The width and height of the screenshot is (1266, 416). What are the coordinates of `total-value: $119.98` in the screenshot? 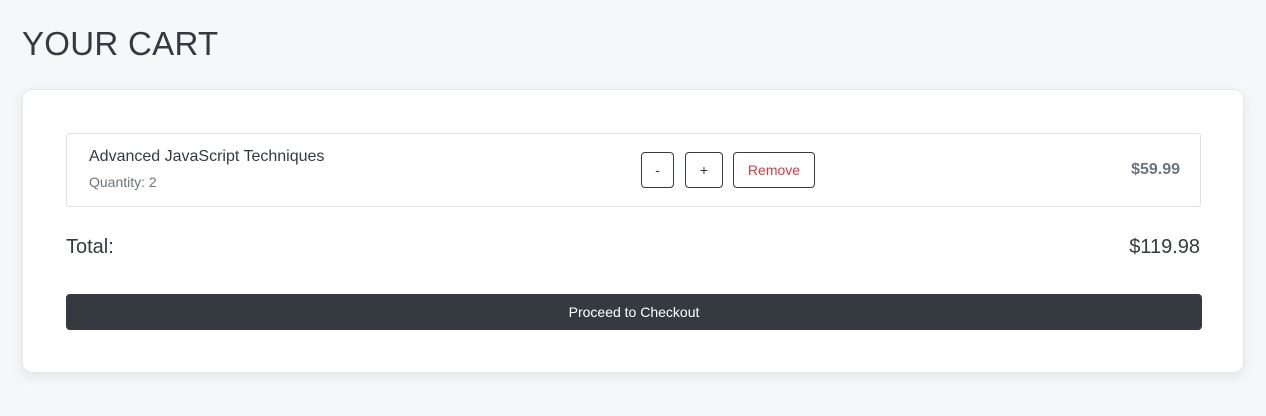 It's located at (1164, 247).